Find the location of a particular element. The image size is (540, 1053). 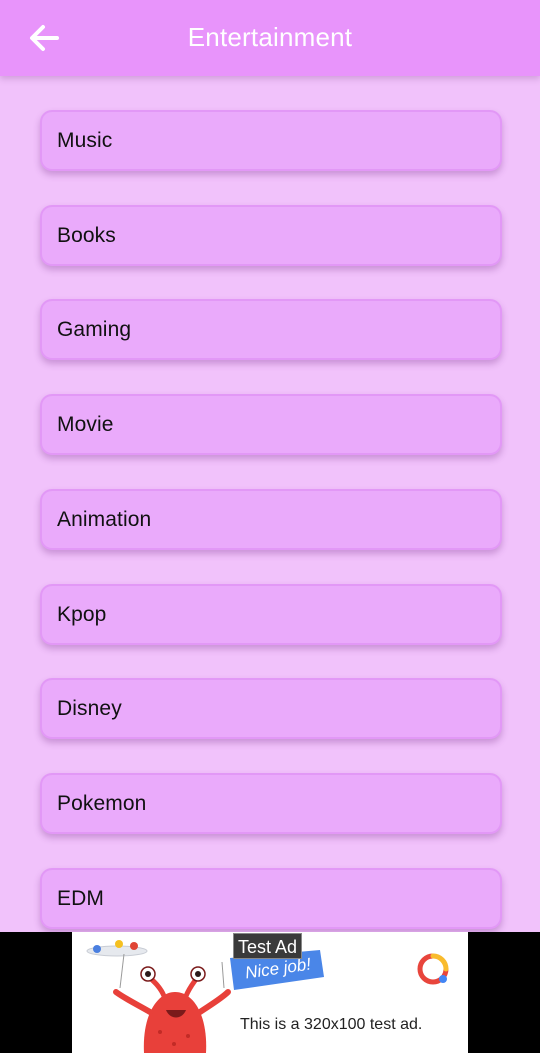

category-card-movie: Movie is located at coordinates (271, 424).